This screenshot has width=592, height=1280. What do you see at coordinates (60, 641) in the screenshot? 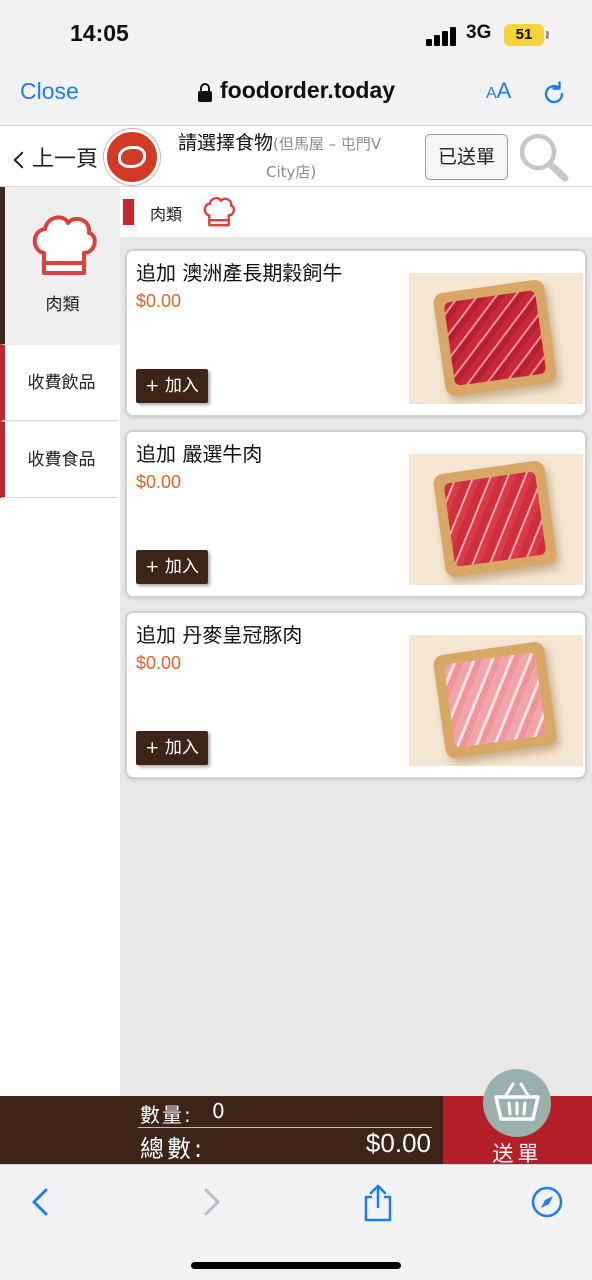
I see `category-sidebar: 肉類 收費飲品 收費食品` at bounding box center [60, 641].